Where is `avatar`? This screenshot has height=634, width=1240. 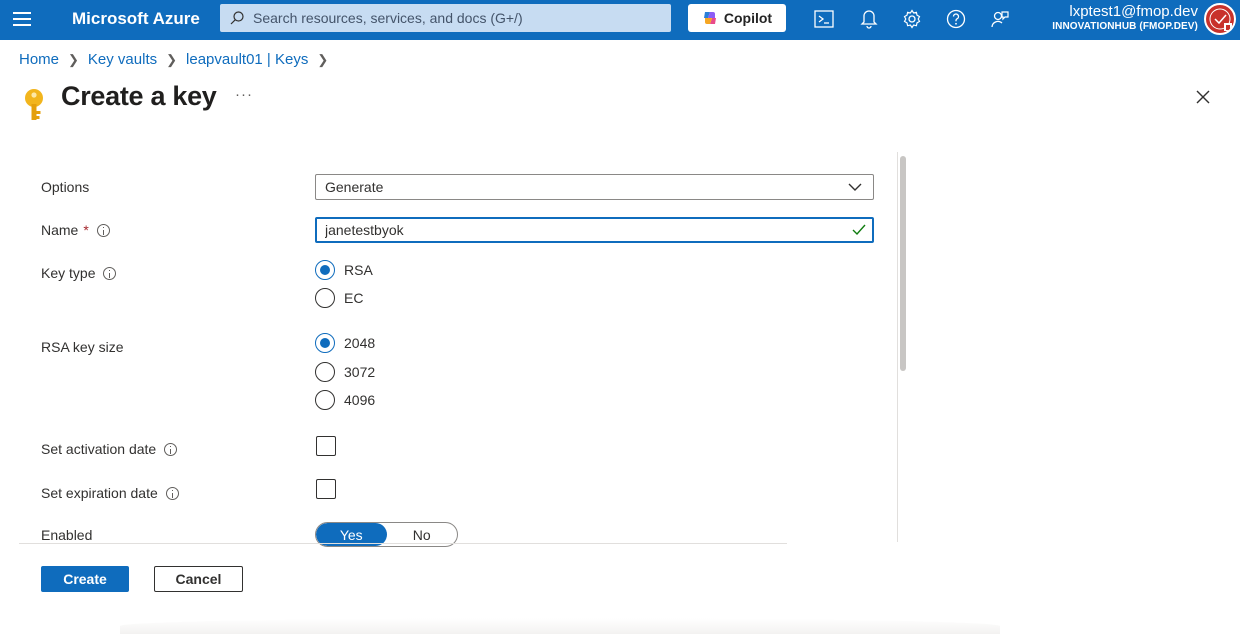 avatar is located at coordinates (1220, 19).